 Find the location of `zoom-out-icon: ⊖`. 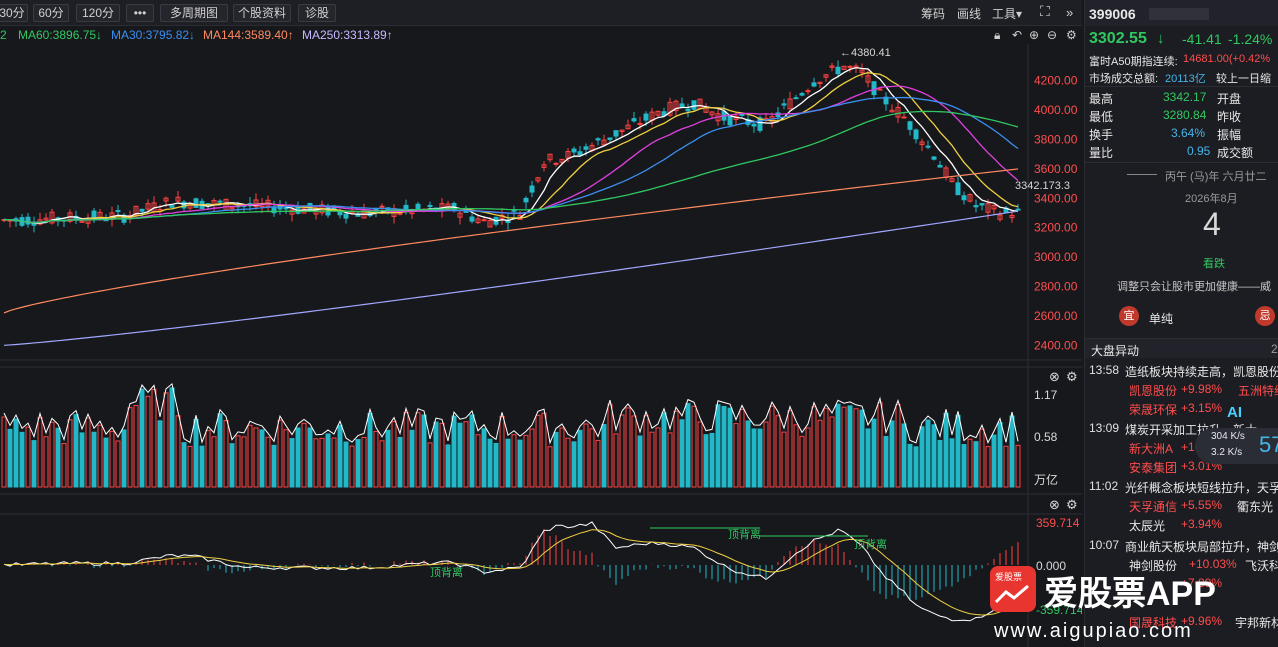

zoom-out-icon: ⊖ is located at coordinates (1052, 35).